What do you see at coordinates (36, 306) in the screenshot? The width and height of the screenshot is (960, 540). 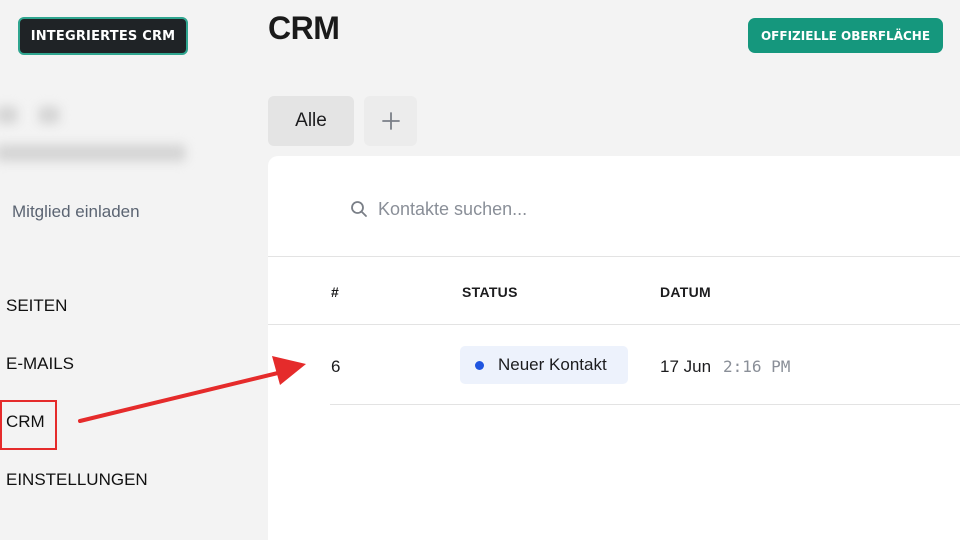 I see `sidebar-item-pages: SEITEN` at bounding box center [36, 306].